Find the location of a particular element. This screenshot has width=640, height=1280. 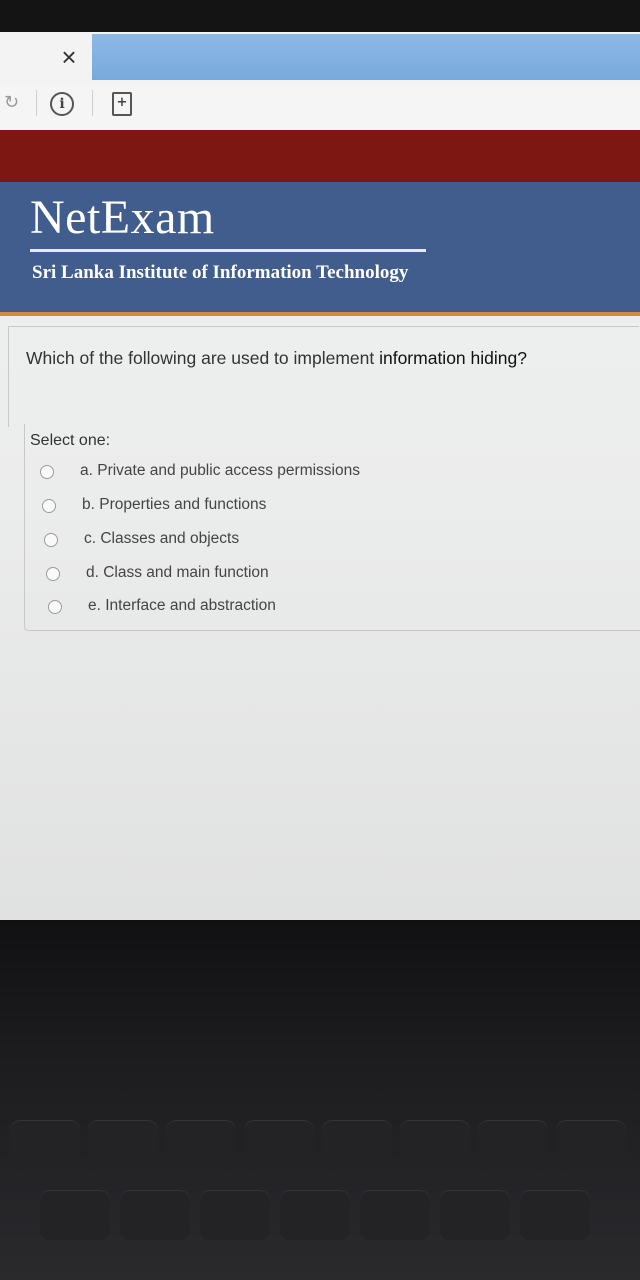

answer-label-a: a. Private and public access permissions is located at coordinates (220, 471).